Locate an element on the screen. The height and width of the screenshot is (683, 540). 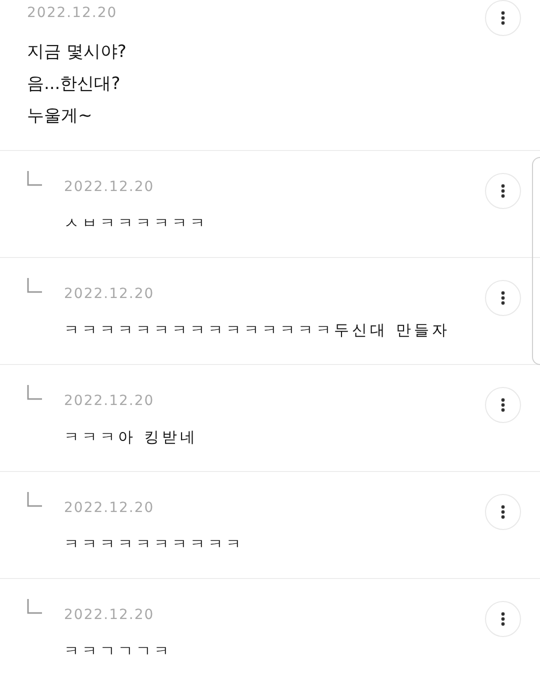
reply-text: ㅅㅂㅋㅋㅋㅋㅋㅋ is located at coordinates (136, 223).